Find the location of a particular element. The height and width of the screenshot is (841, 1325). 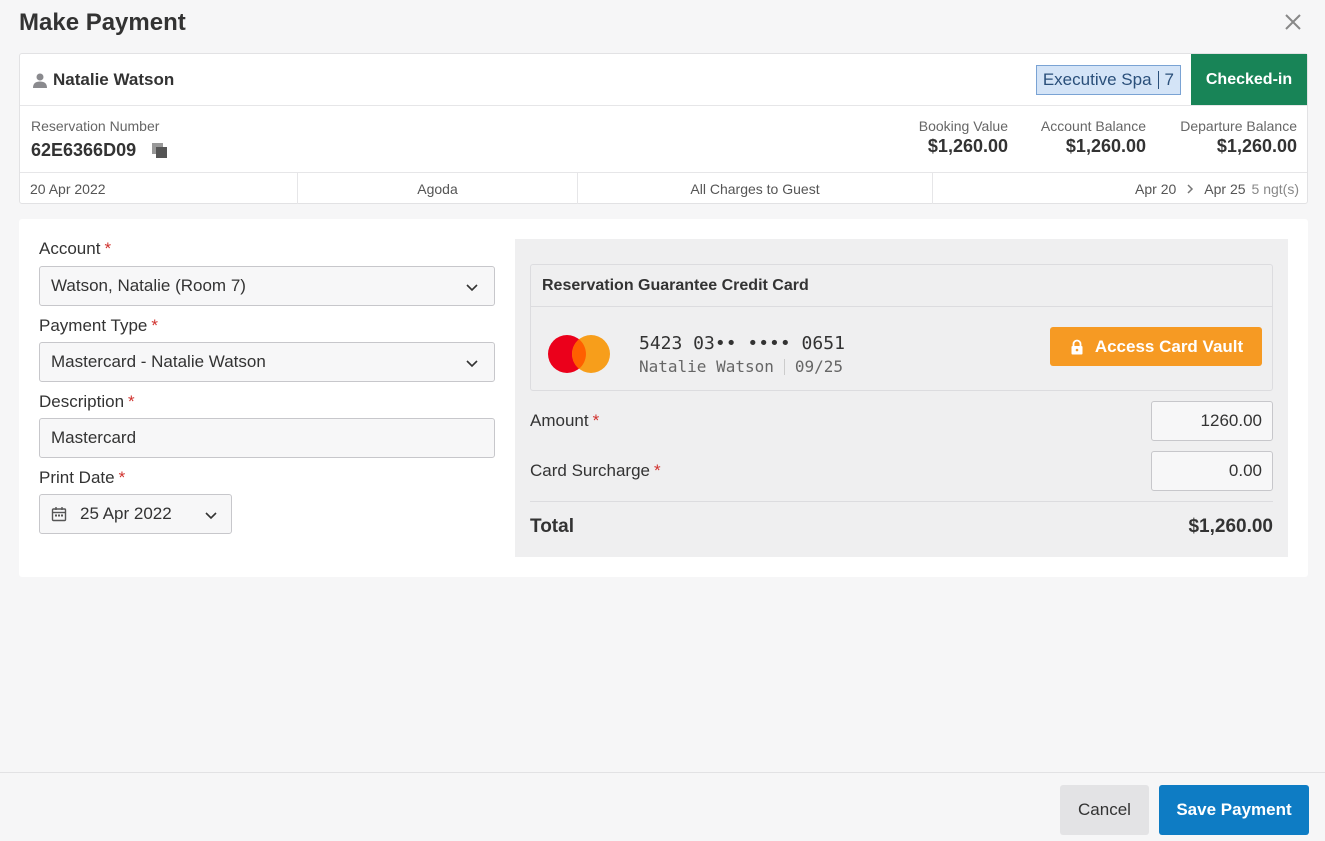

reservation-number: 62E6366D09 is located at coordinates (100, 150).